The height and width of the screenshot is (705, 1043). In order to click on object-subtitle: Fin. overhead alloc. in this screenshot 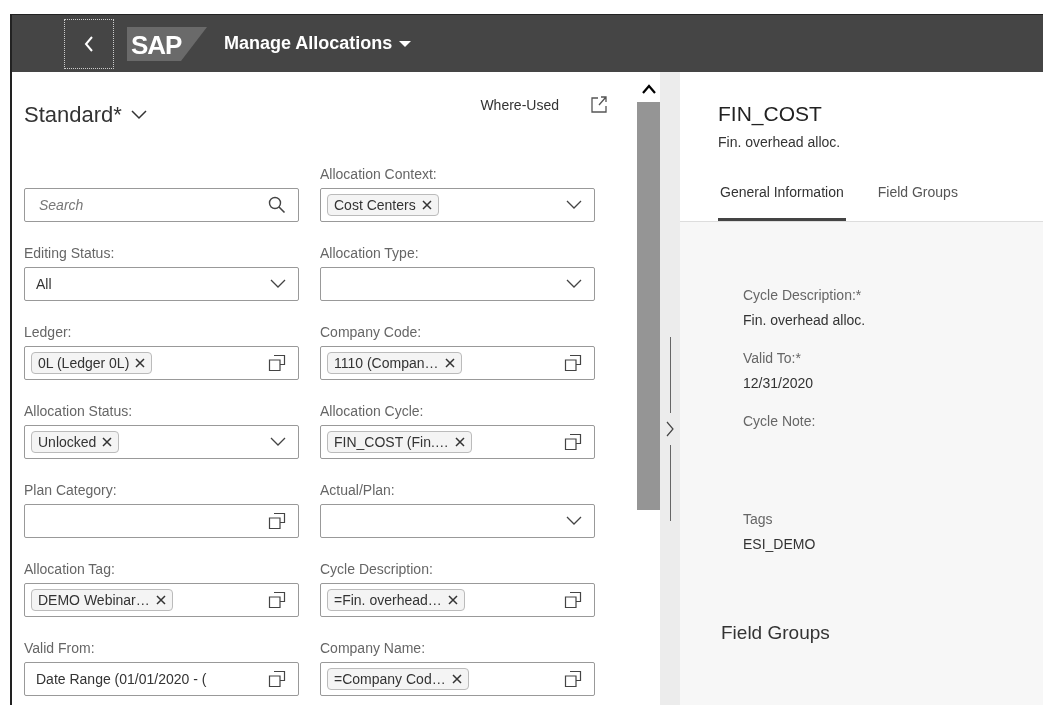, I will do `click(780, 142)`.